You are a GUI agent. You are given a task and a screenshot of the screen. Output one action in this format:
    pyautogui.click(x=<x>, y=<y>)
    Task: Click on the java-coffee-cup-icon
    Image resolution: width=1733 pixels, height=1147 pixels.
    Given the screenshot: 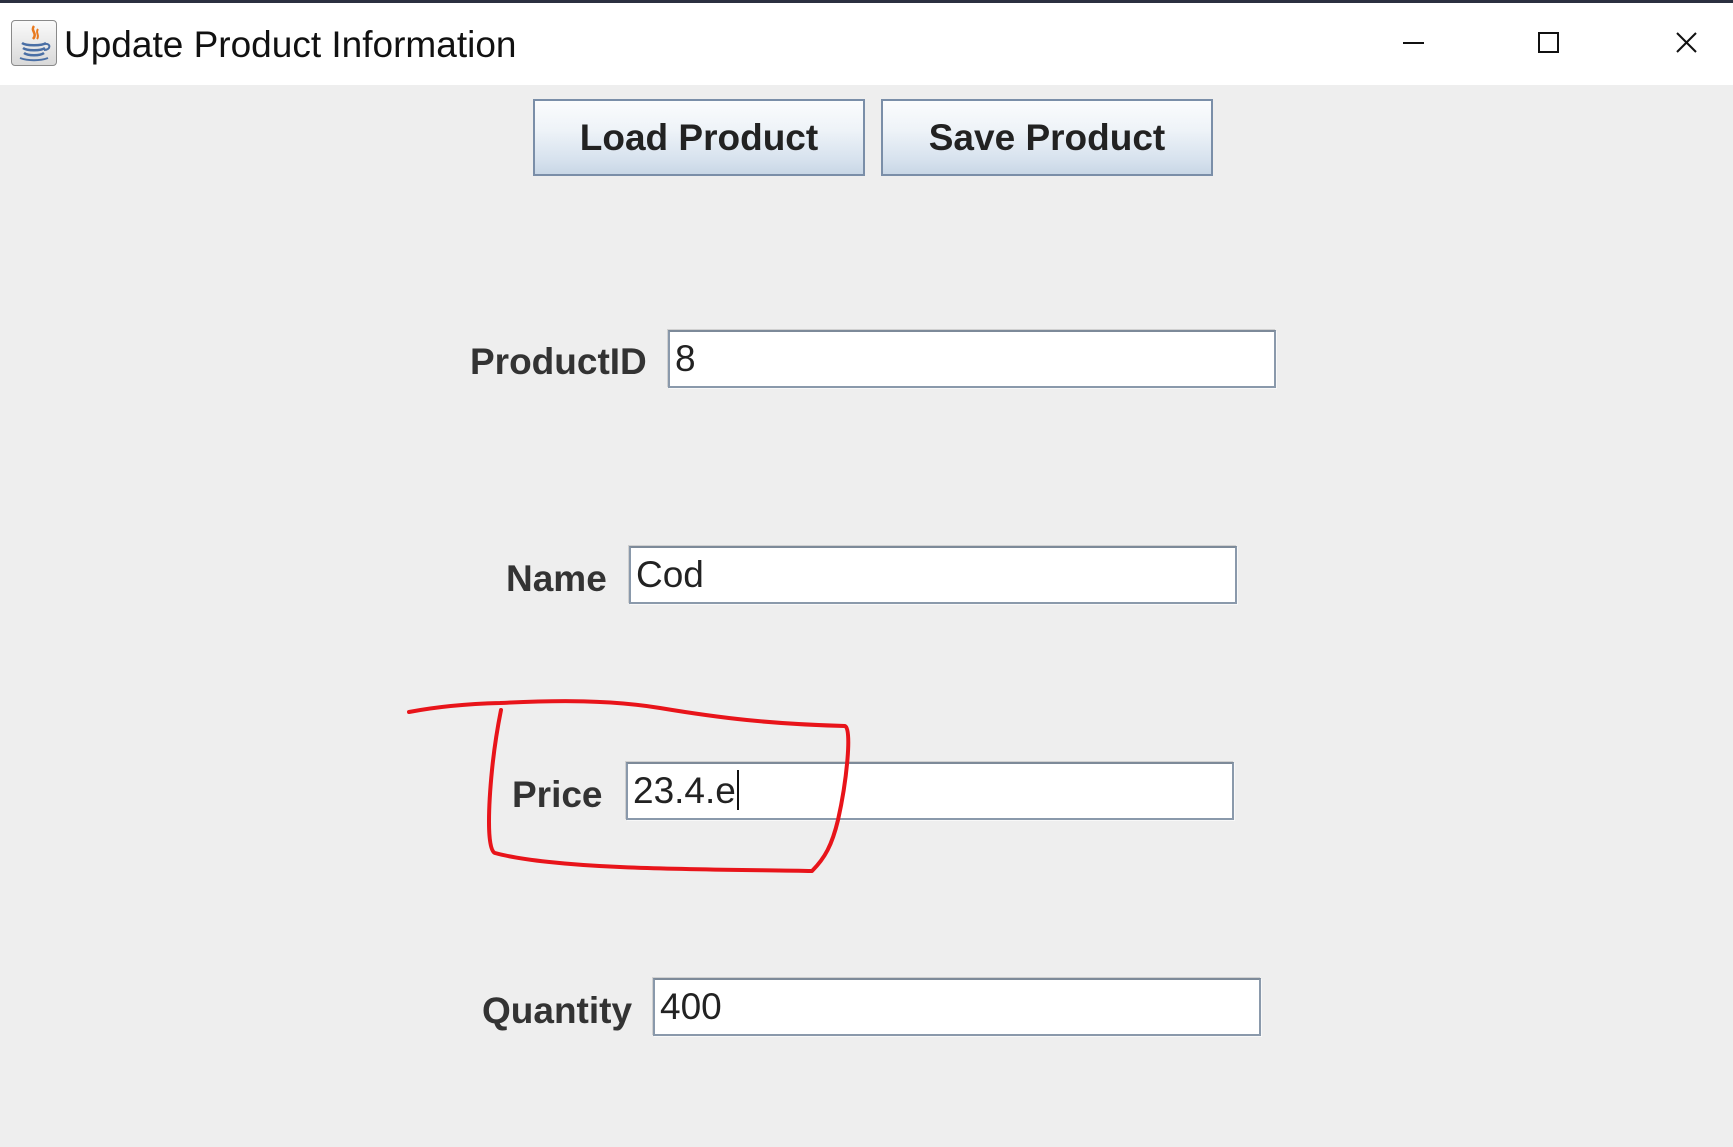 What is the action you would take?
    pyautogui.click(x=34, y=43)
    